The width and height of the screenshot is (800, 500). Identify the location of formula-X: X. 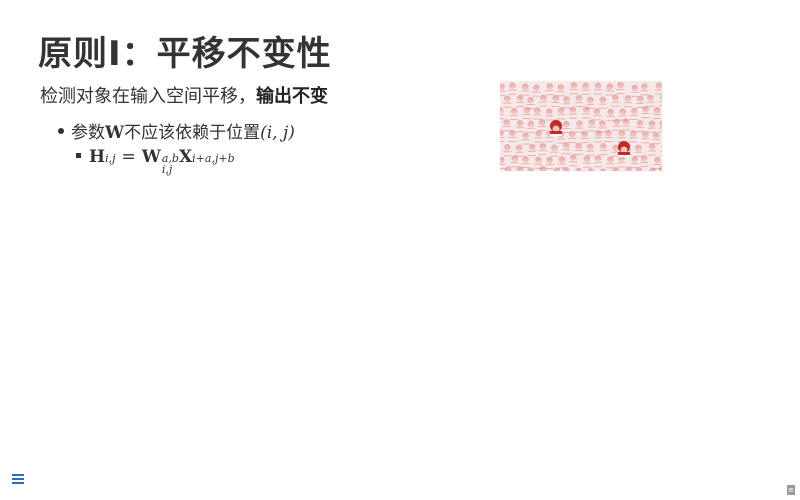
(185, 157).